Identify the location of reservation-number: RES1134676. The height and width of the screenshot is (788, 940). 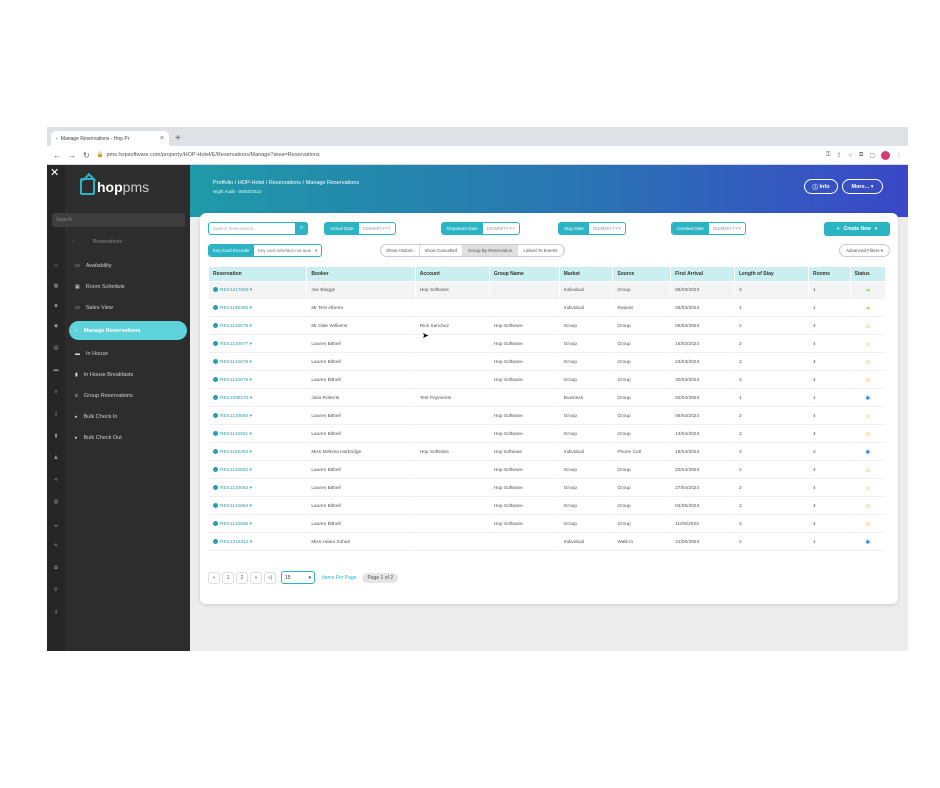
(234, 326).